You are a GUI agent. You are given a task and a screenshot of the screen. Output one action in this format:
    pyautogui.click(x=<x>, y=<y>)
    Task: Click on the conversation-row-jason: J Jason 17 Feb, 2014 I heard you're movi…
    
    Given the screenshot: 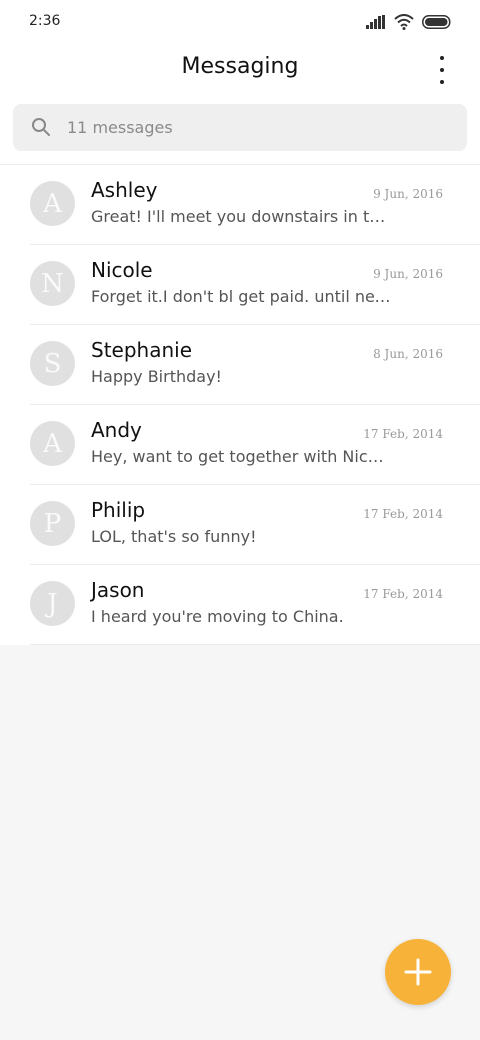 What is the action you would take?
    pyautogui.click(x=240, y=605)
    